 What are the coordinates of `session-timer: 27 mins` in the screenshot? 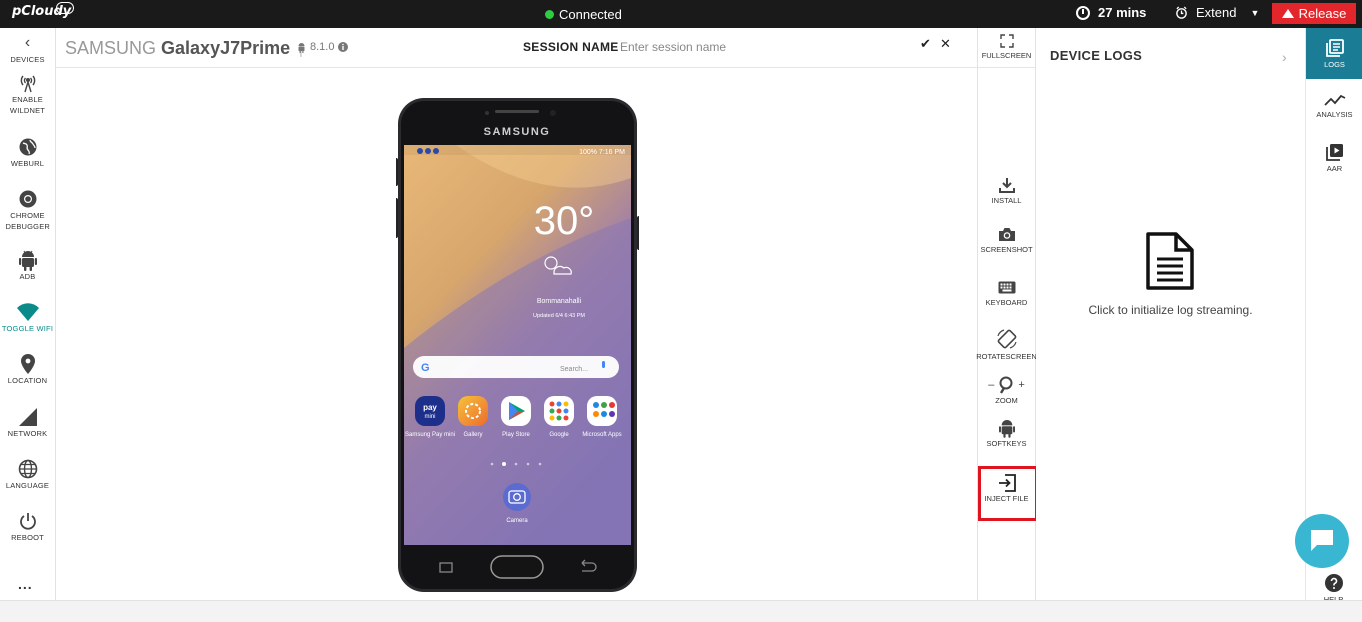 It's located at (1111, 12).